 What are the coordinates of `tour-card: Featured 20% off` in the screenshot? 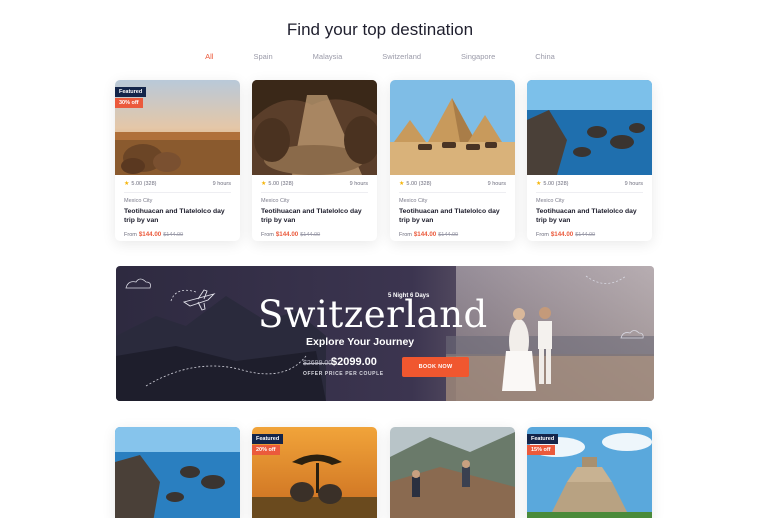 It's located at (314, 472).